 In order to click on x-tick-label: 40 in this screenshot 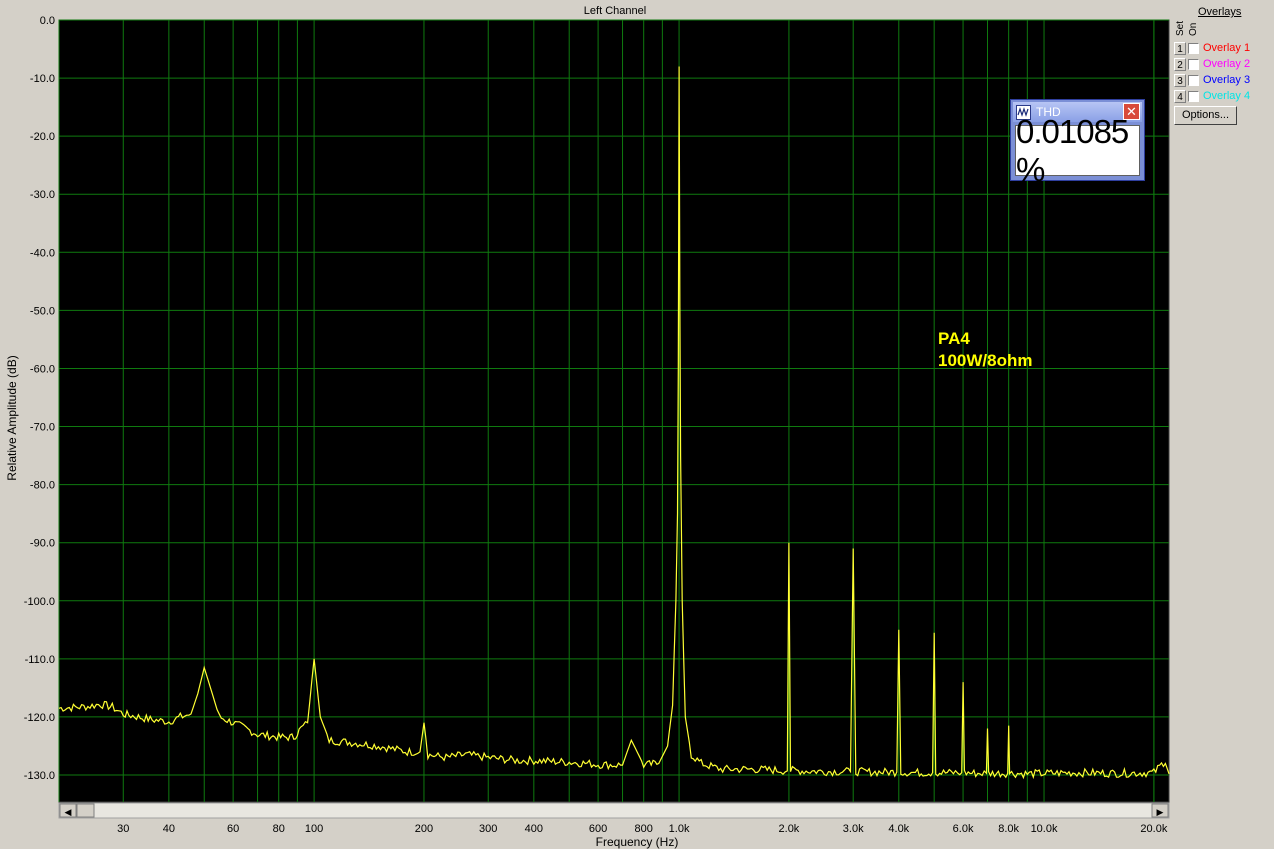, I will do `click(169, 829)`.